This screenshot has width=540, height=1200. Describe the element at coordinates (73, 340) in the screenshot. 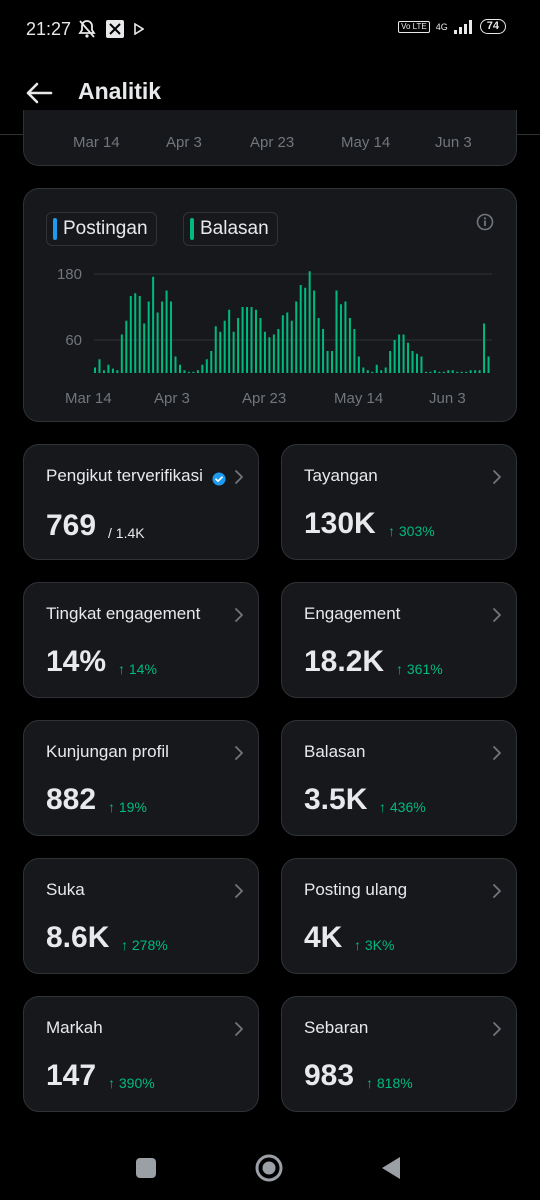

I see `y-tick-label: 60` at that location.